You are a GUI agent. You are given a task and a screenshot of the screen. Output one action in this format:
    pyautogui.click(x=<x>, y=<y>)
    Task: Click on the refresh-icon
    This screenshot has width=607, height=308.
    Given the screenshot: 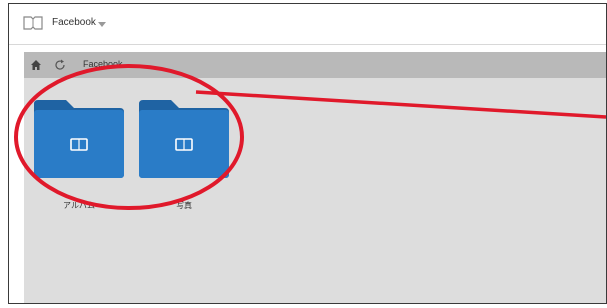 What is the action you would take?
    pyautogui.click(x=60, y=65)
    